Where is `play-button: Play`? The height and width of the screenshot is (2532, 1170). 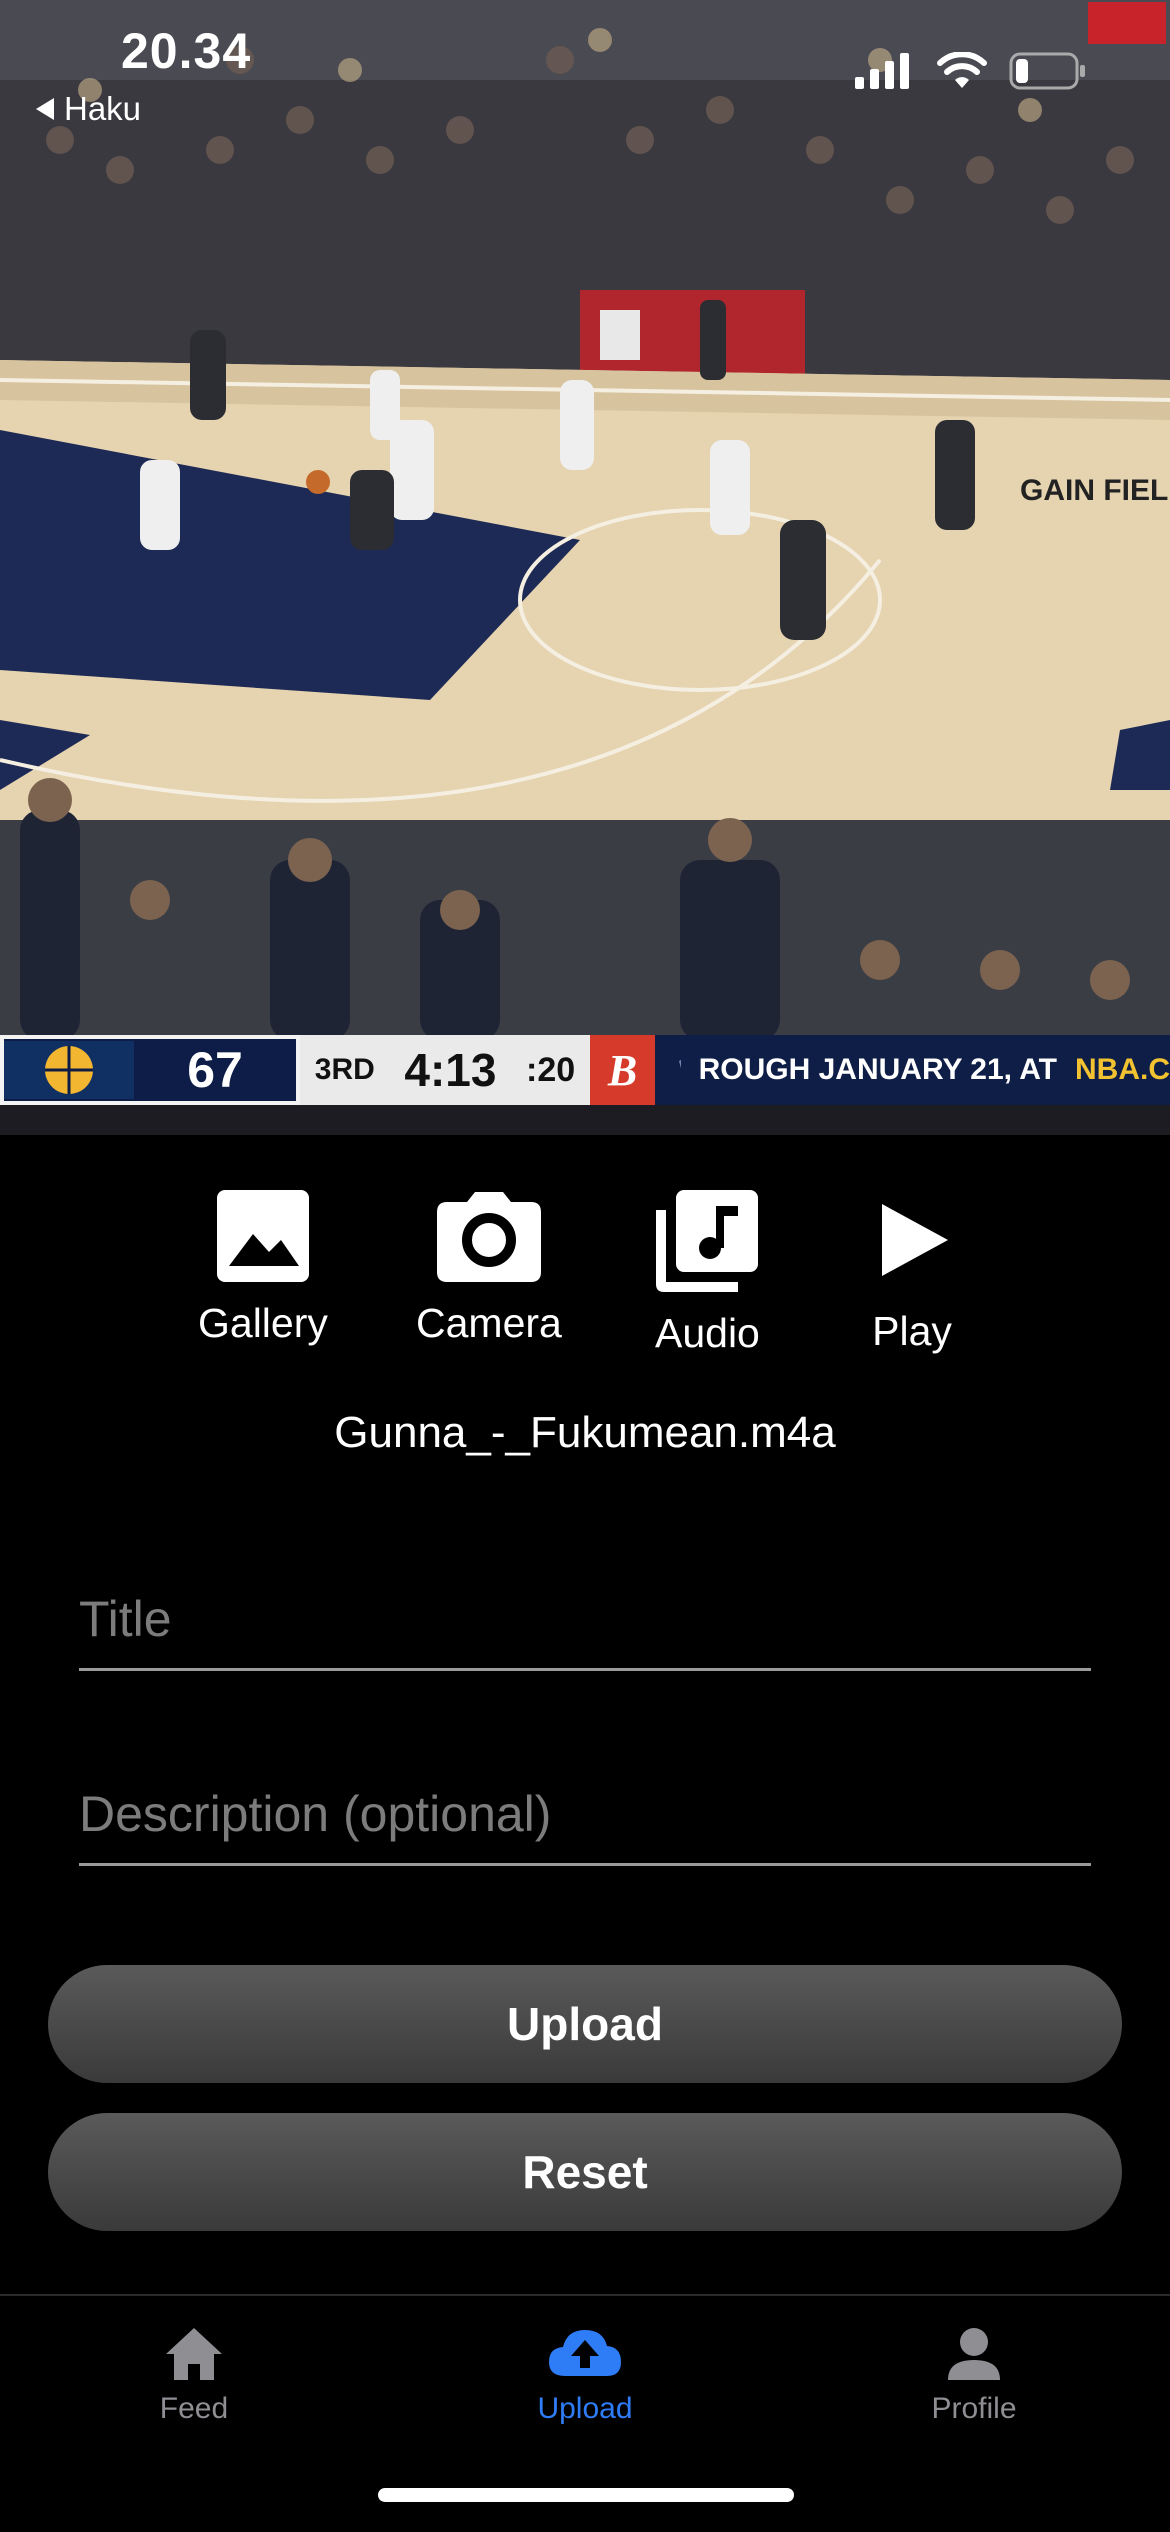 play-button: Play is located at coordinates (912, 1272).